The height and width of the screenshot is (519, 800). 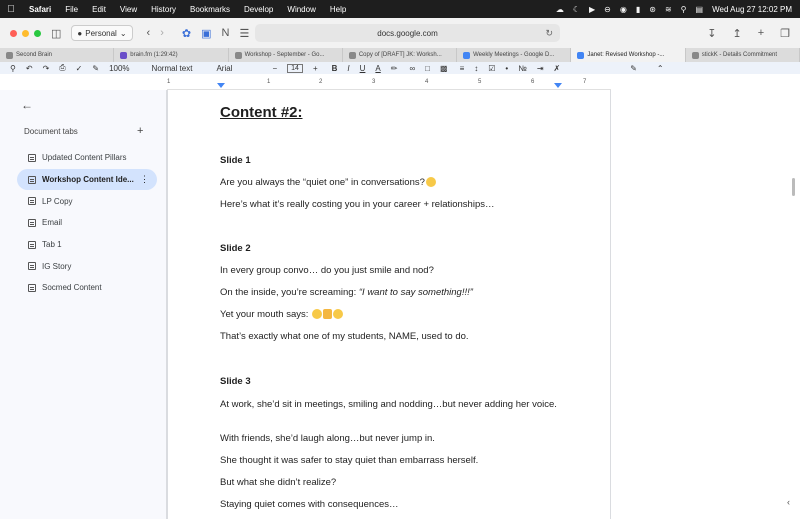 What do you see at coordinates (743, 55) in the screenshot?
I see `tab-stickk: stickK - Details Commitment` at bounding box center [743, 55].